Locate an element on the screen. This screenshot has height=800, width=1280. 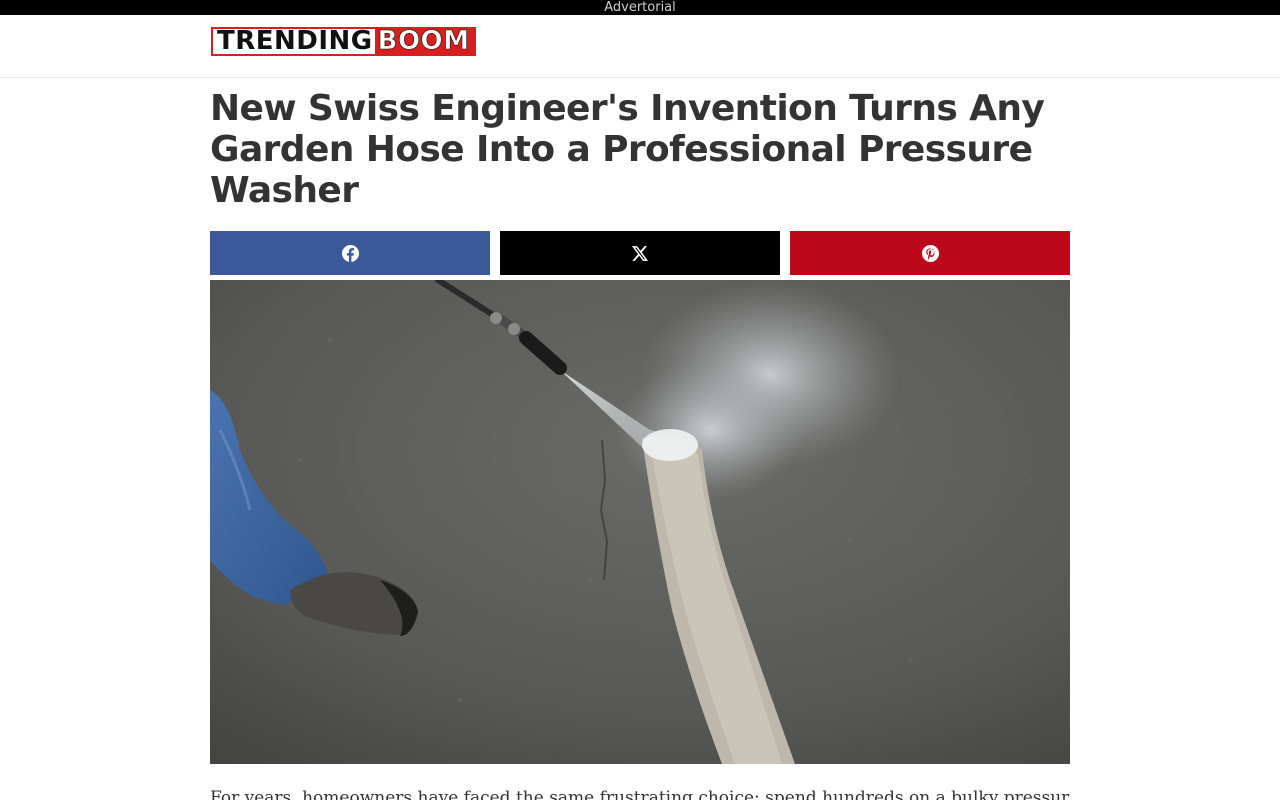
facebook-icon is located at coordinates (350, 253).